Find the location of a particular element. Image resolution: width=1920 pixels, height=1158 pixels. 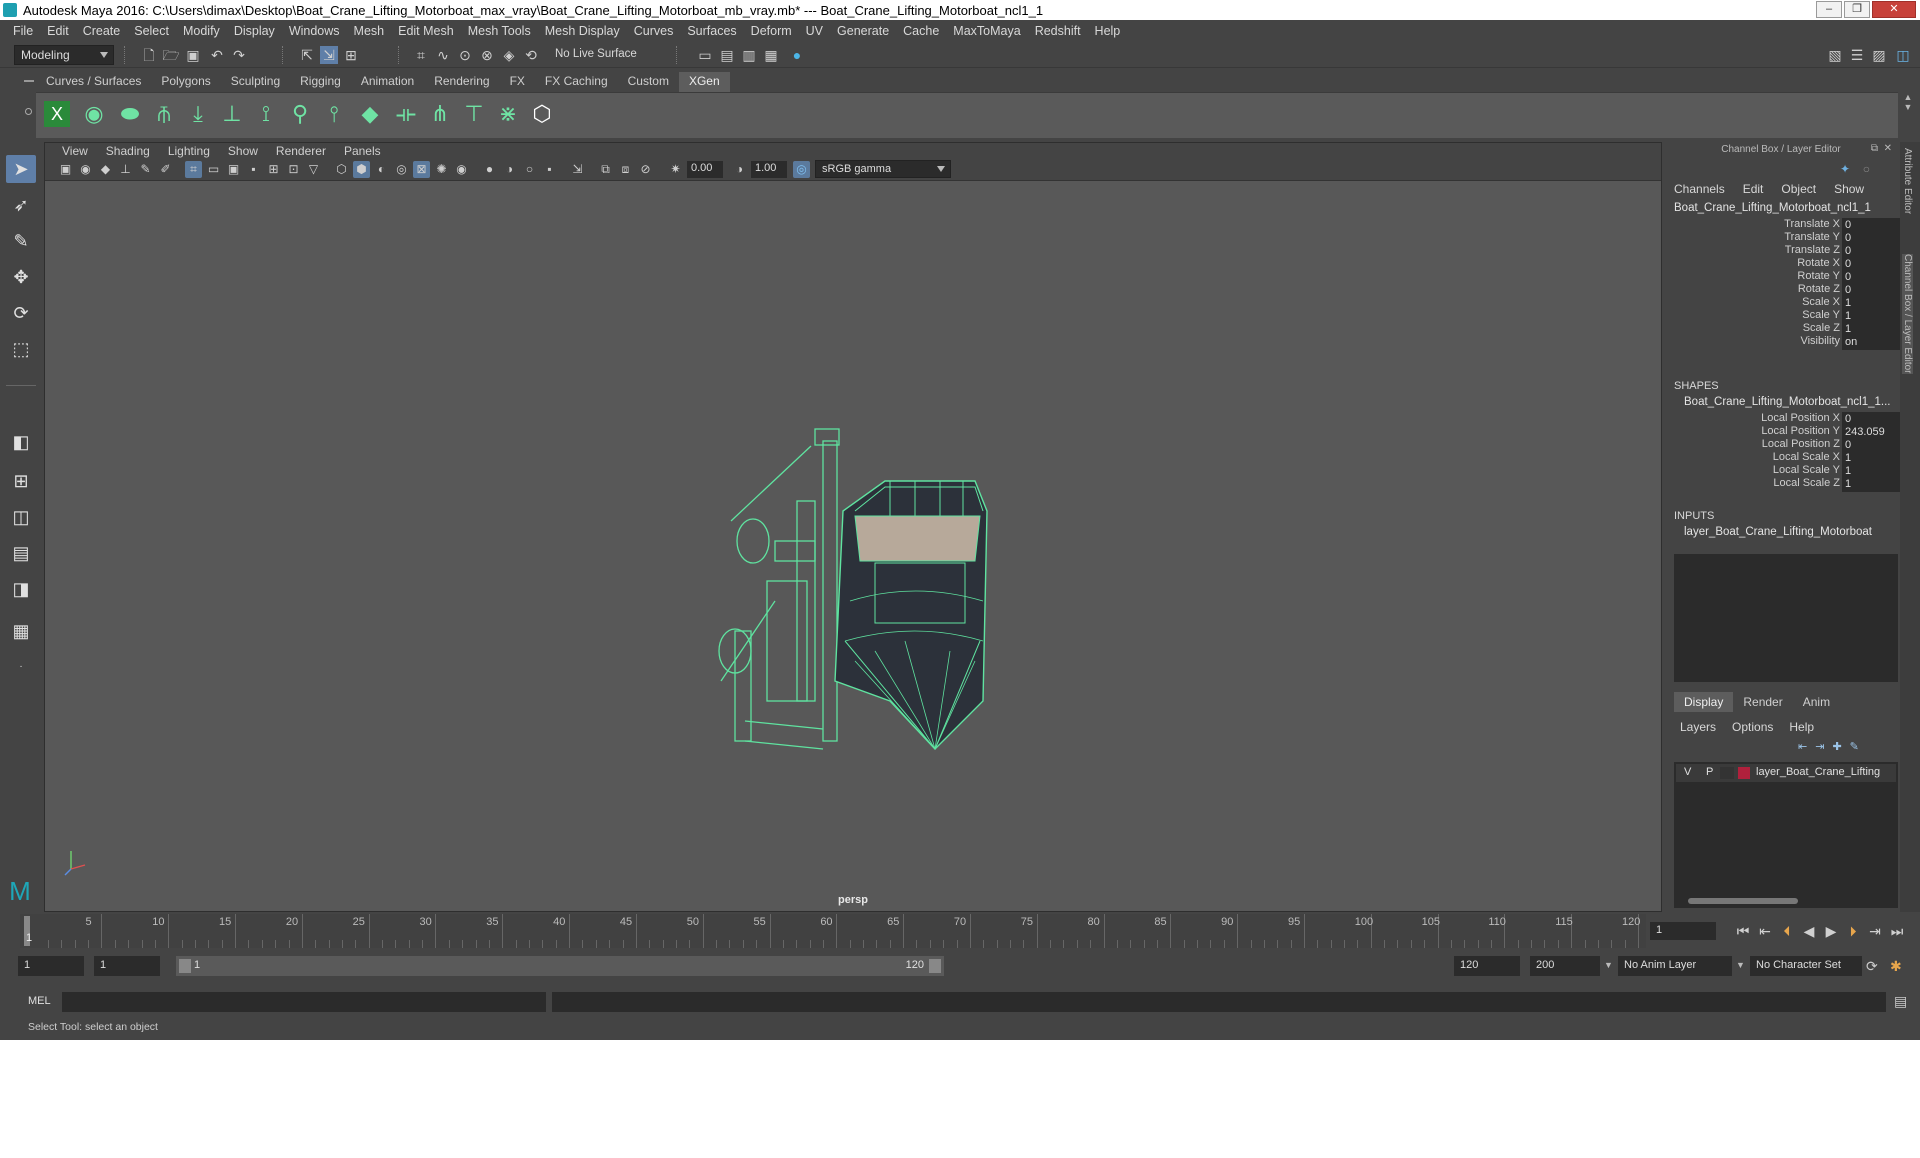

channel-menu-object: Object is located at coordinates (1798, 189).